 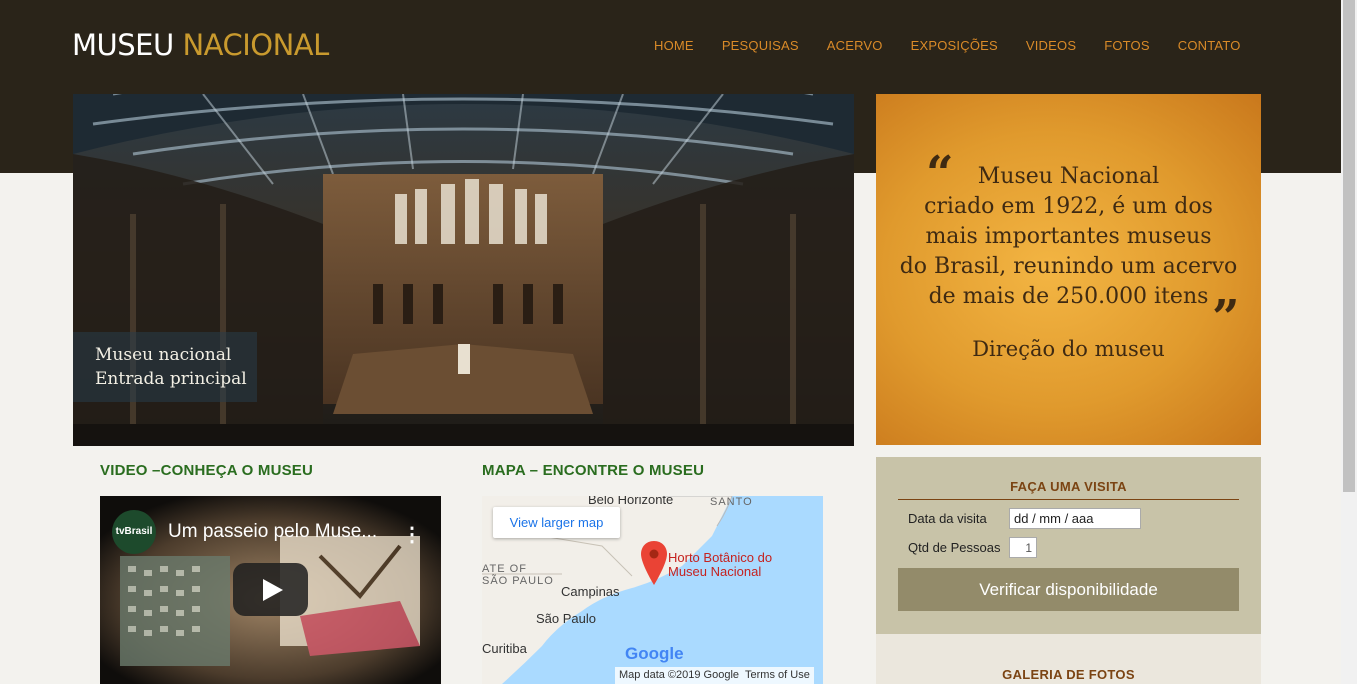 What do you see at coordinates (593, 470) in the screenshot?
I see `map-section-title: MAPA – ENCONTRE O MUSEU` at bounding box center [593, 470].